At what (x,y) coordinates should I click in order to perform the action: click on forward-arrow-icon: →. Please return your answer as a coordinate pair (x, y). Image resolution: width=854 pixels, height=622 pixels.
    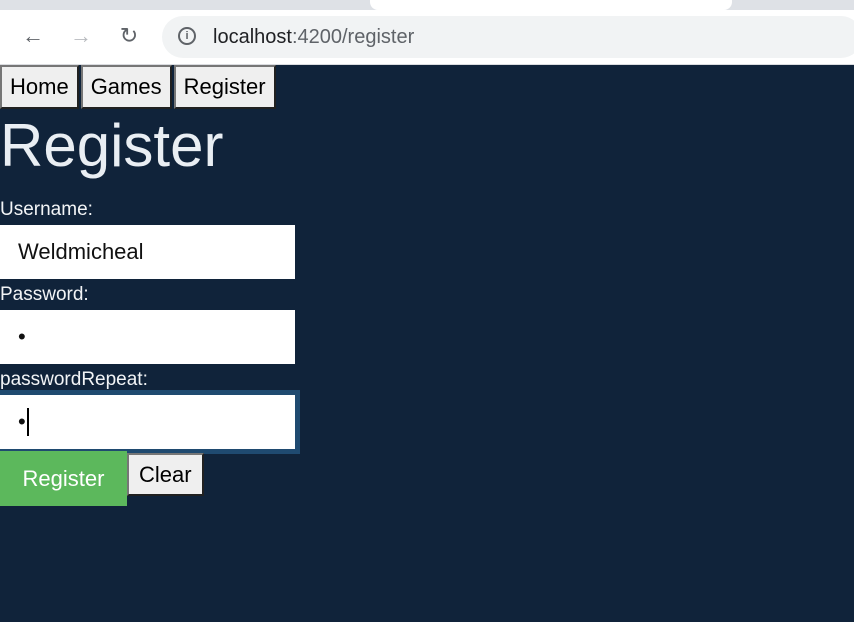
    Looking at the image, I should click on (81, 36).